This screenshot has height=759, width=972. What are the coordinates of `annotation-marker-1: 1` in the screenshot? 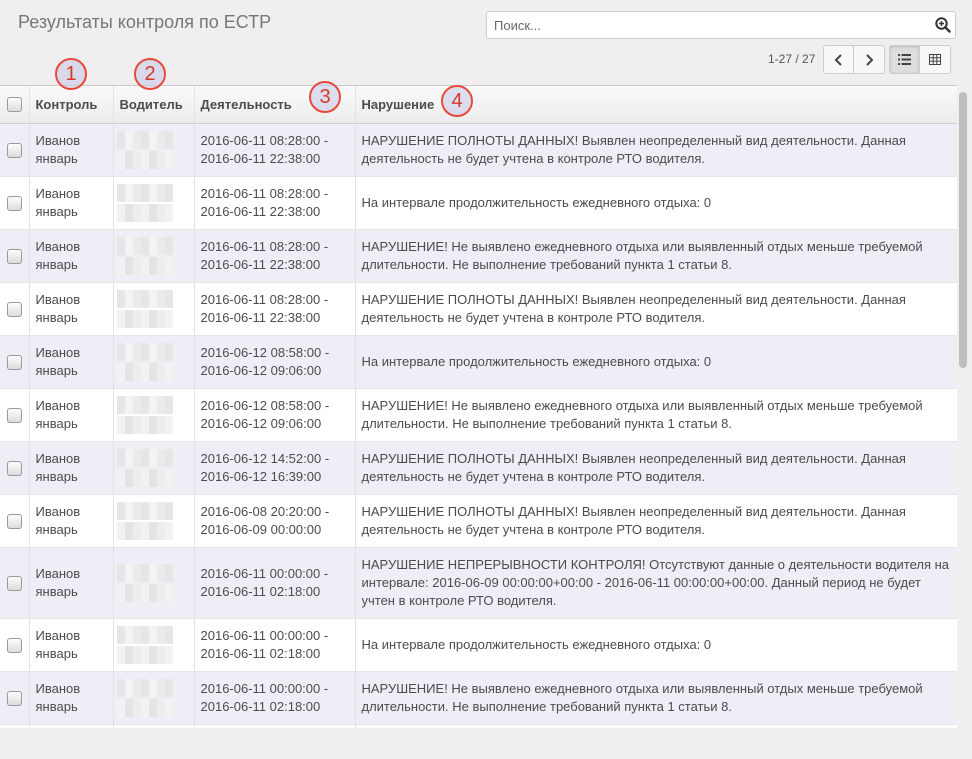 It's located at (71, 74).